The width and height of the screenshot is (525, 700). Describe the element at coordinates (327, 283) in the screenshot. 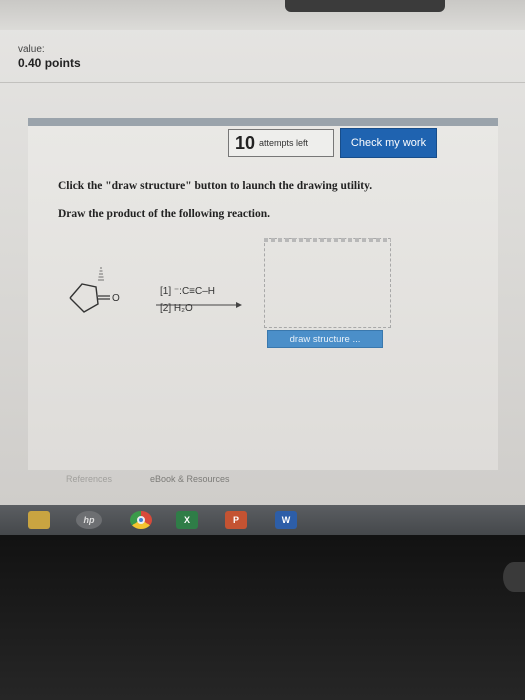

I see `drawing-area` at that location.